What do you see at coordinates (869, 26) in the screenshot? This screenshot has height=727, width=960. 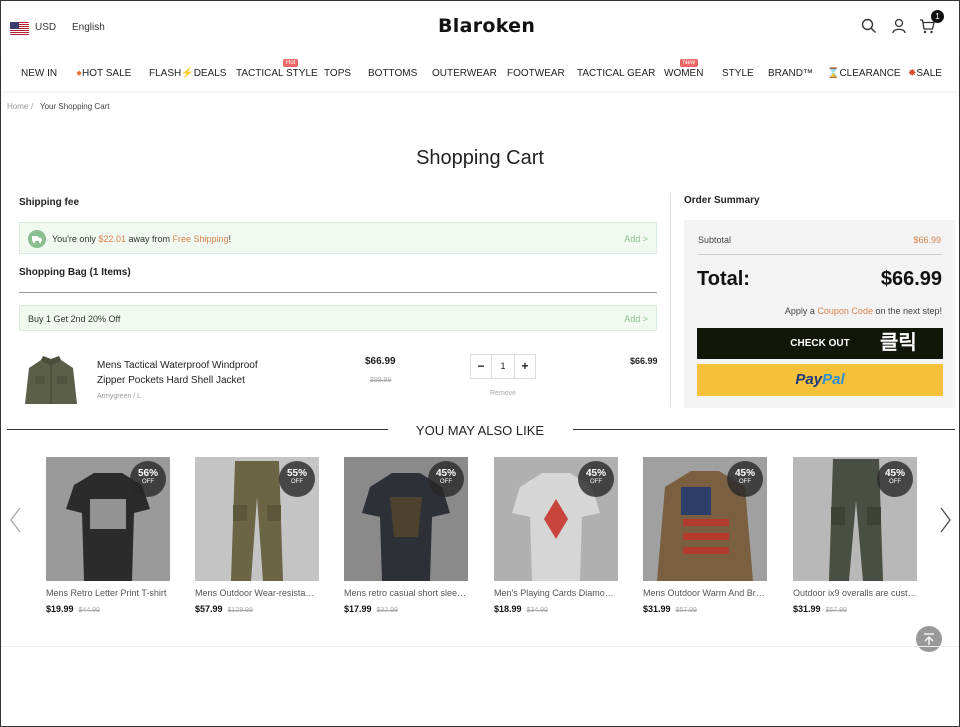 I see `search-icon` at bounding box center [869, 26].